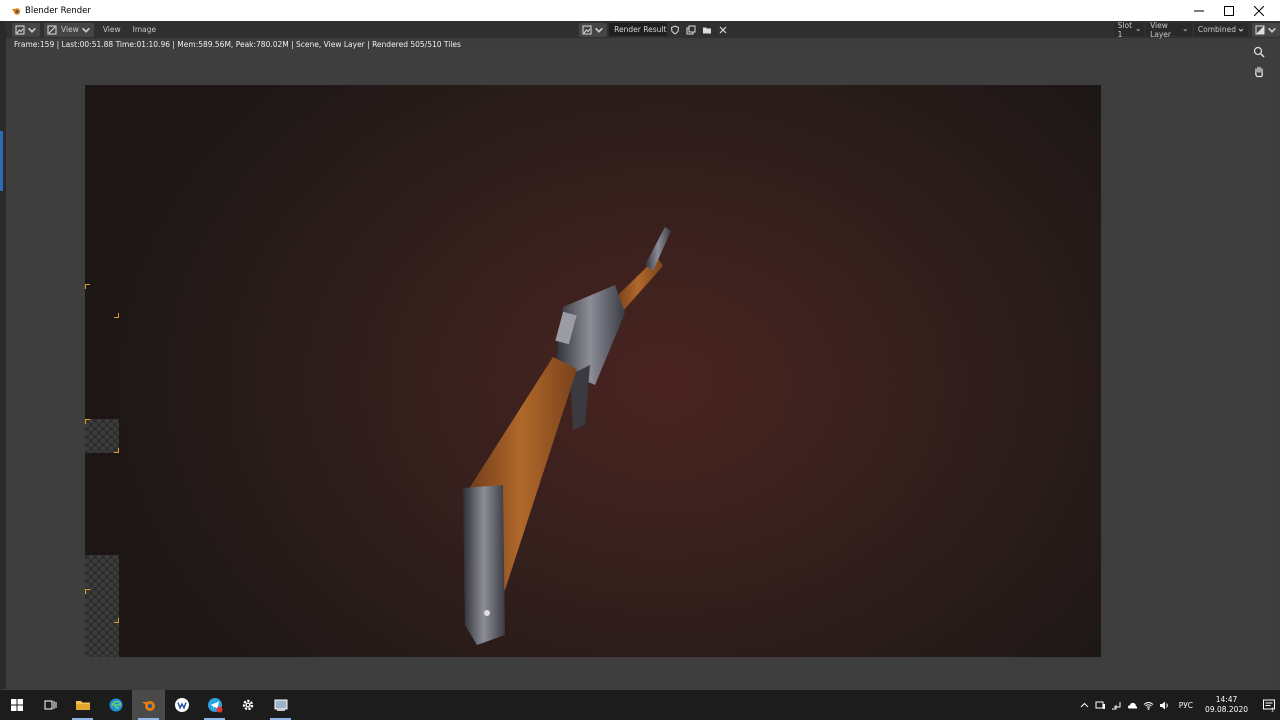 This screenshot has height=720, width=1280. I want to click on wps-icon, so click(181, 705).